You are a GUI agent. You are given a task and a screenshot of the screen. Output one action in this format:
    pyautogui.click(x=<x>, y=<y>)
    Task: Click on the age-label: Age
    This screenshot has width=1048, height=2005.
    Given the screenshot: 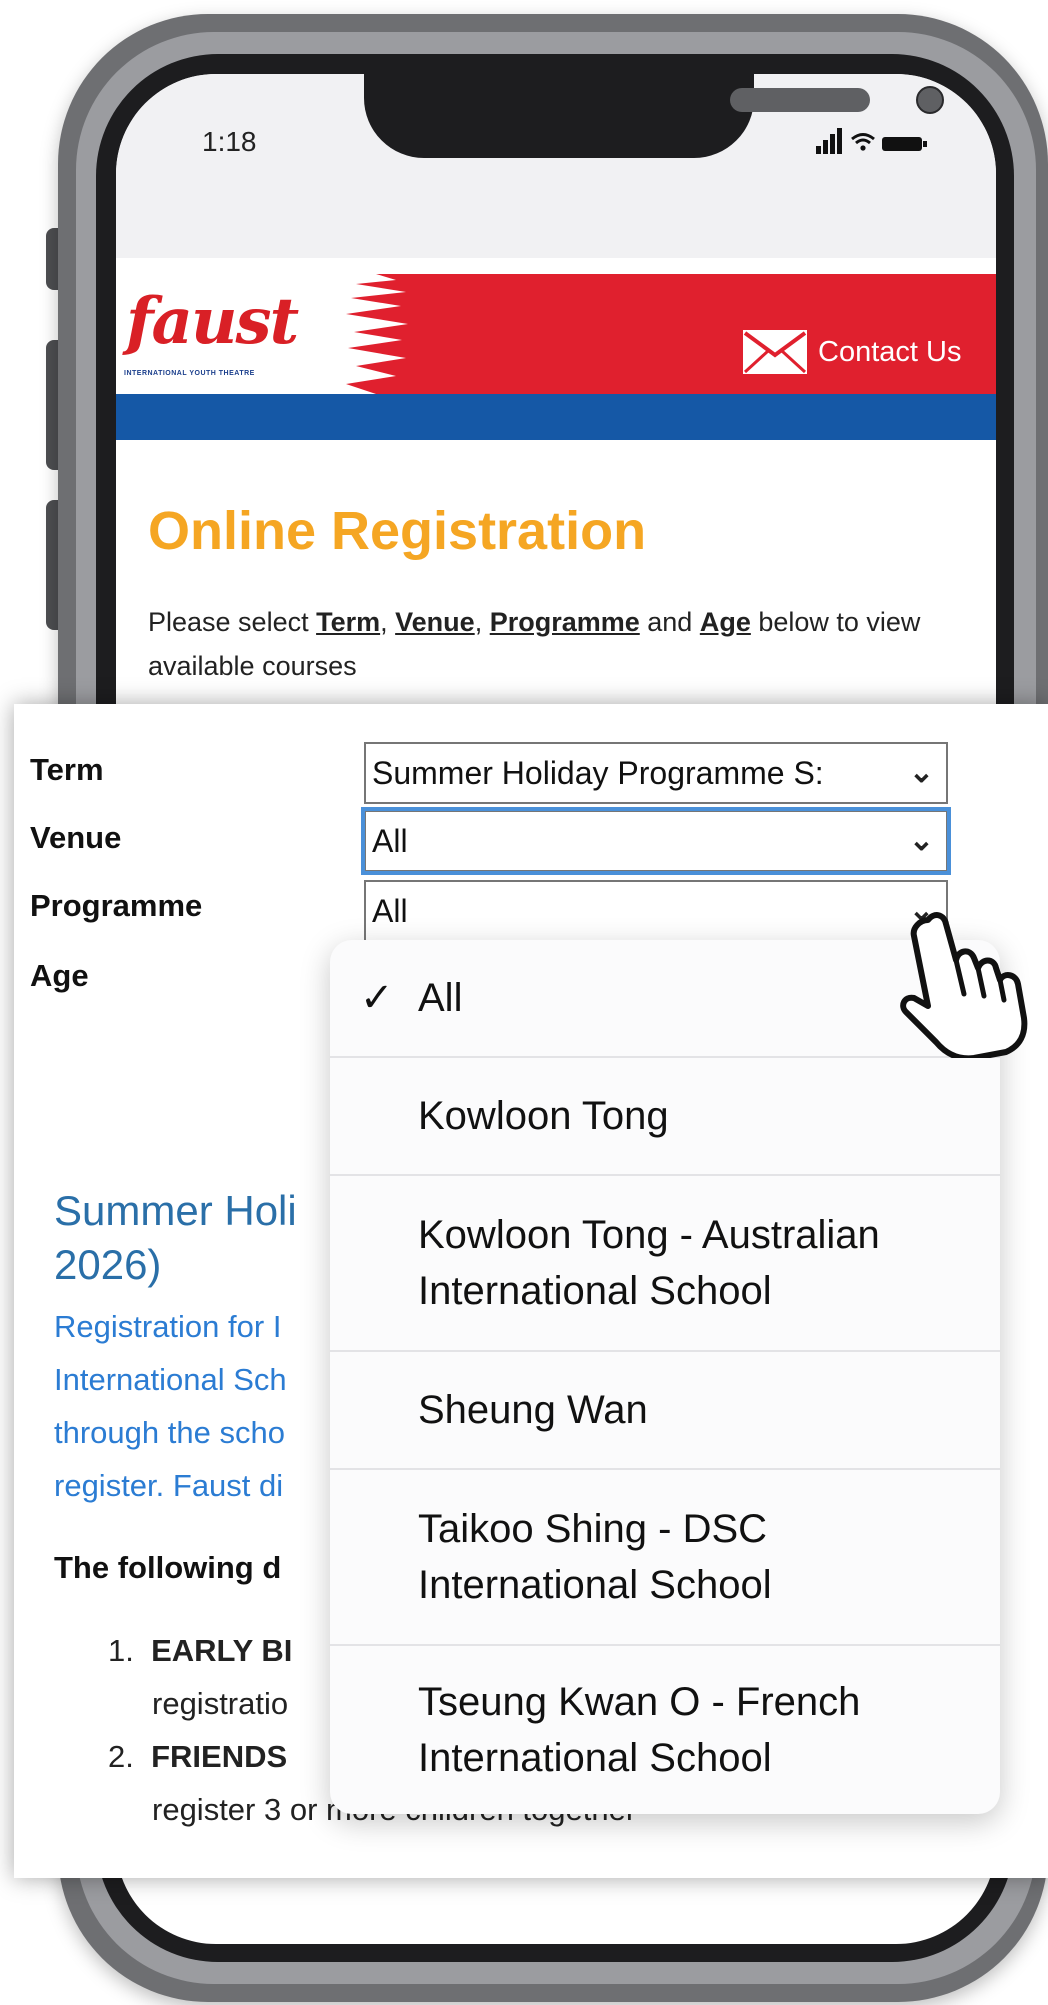 What is the action you would take?
    pyautogui.click(x=59, y=975)
    